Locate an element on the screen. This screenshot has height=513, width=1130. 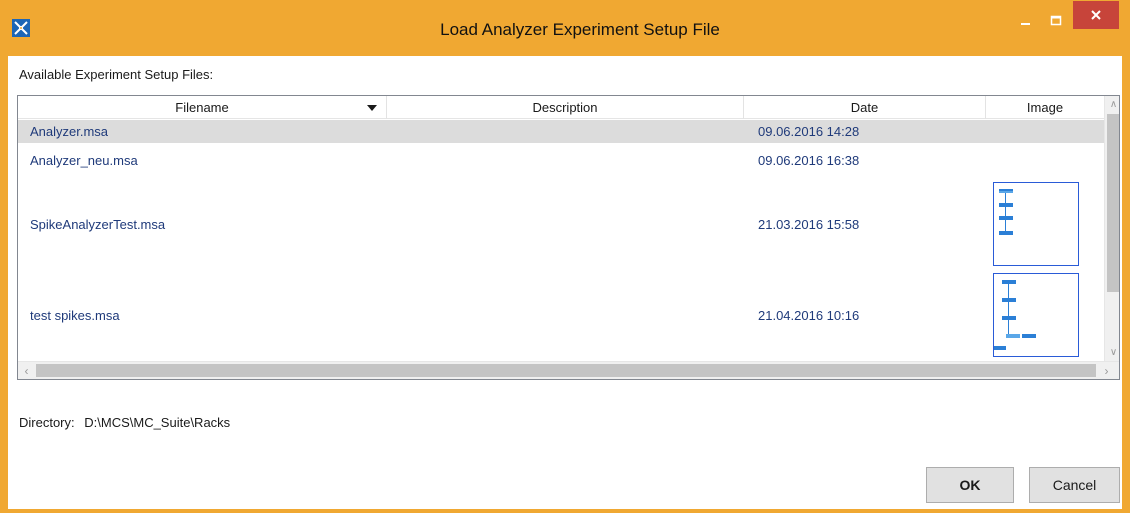
vertical-scroll-thumb is located at coordinates (1113, 203).